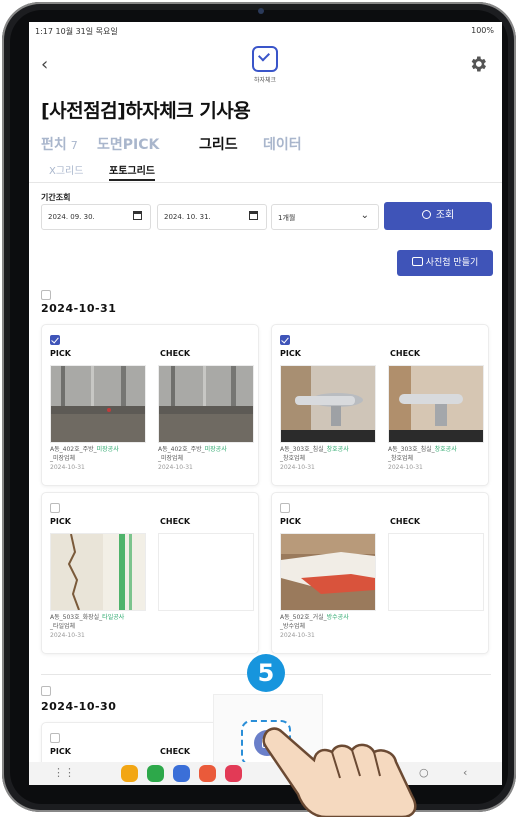 Image resolution: width=522 pixels, height=817 pixels. I want to click on app-folder-icon, so click(129, 773).